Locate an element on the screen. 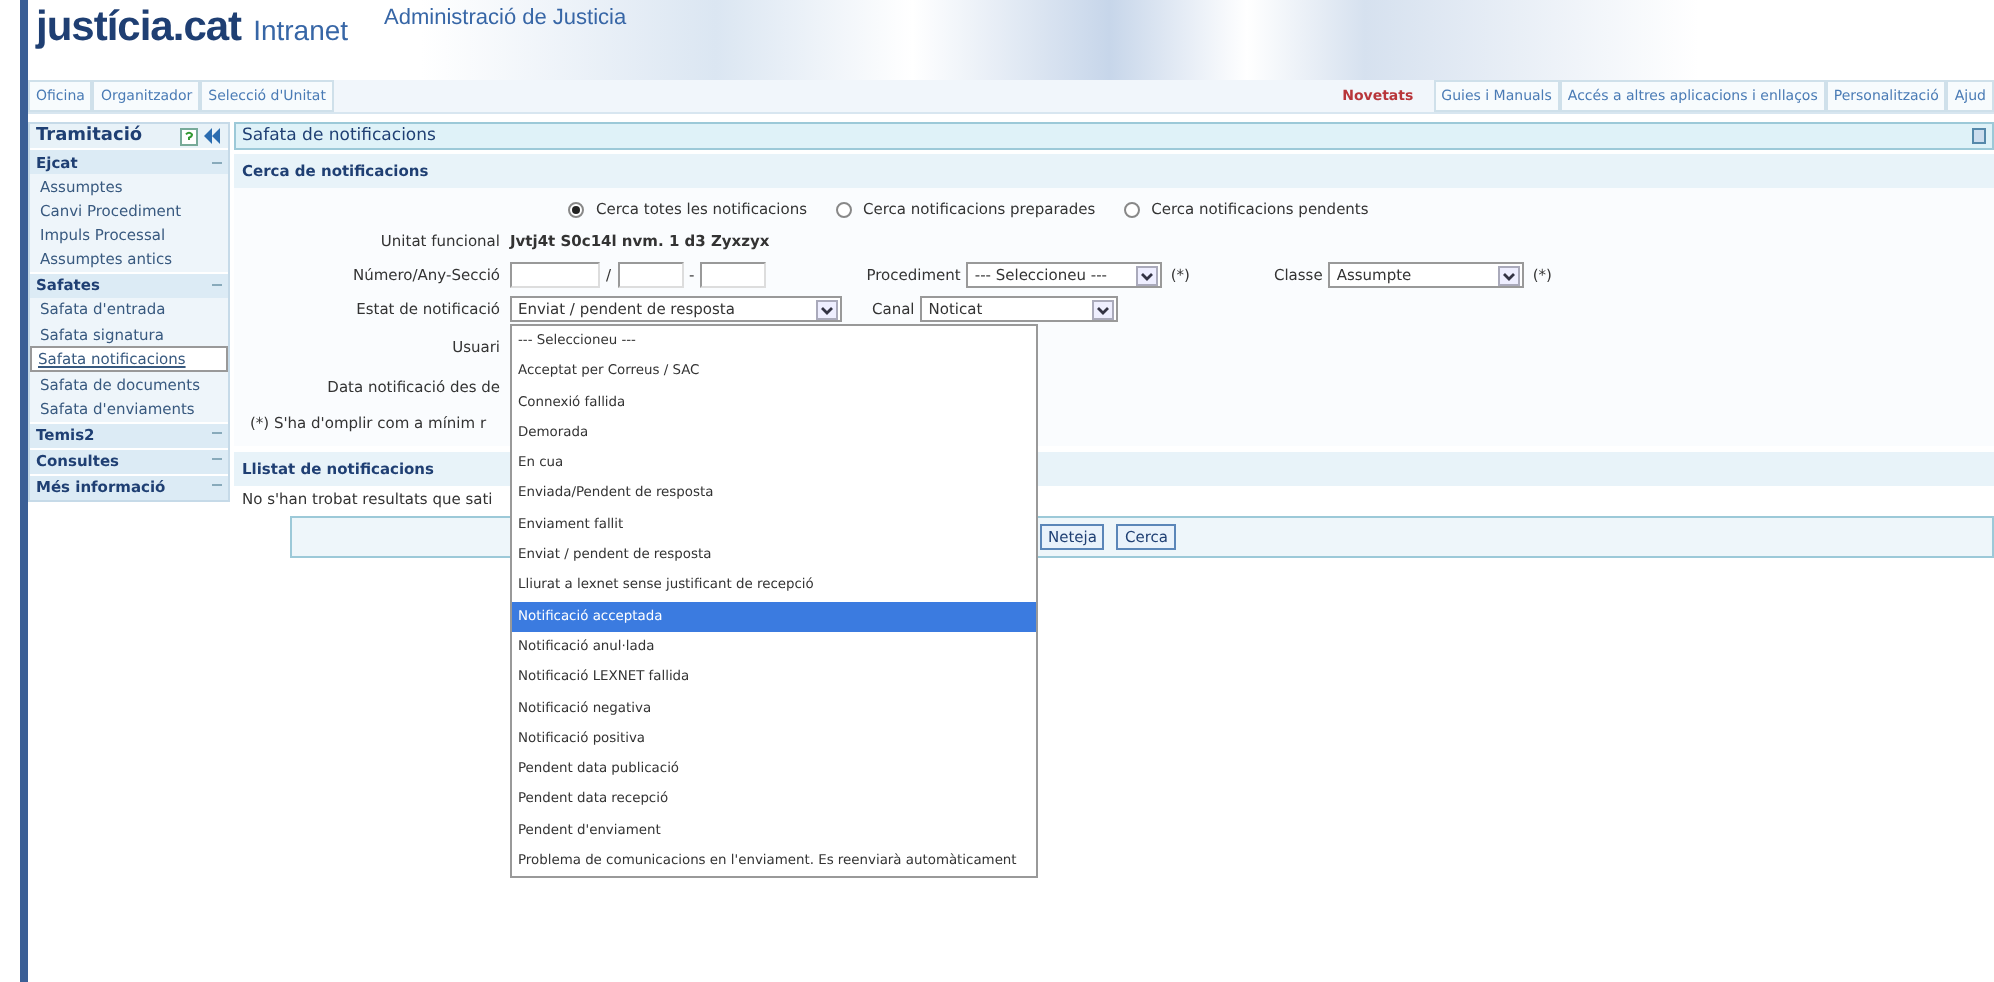  collapse-icon is located at coordinates (213, 136).